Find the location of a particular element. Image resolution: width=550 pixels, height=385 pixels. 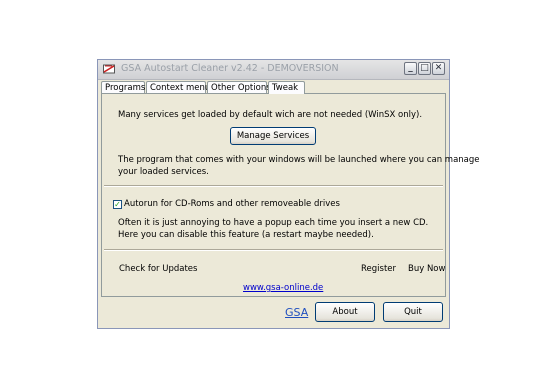

maximize-icon: □ is located at coordinates (424, 68).